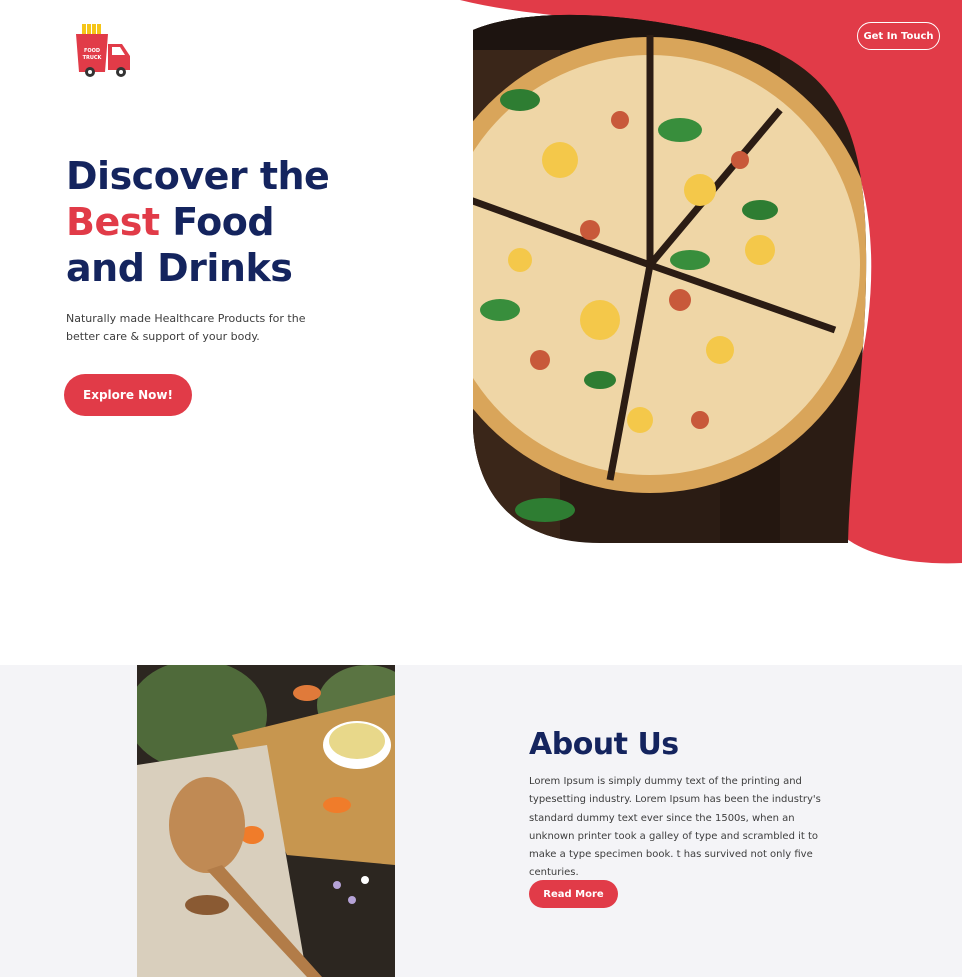  I want to click on food-truck-logo: FOOD TRUCK, so click(103, 50).